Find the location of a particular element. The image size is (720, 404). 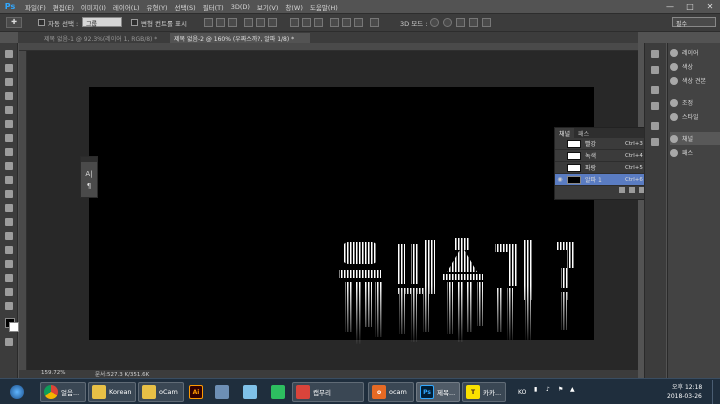

distribute-middle-icon is located at coordinates (306, 22).